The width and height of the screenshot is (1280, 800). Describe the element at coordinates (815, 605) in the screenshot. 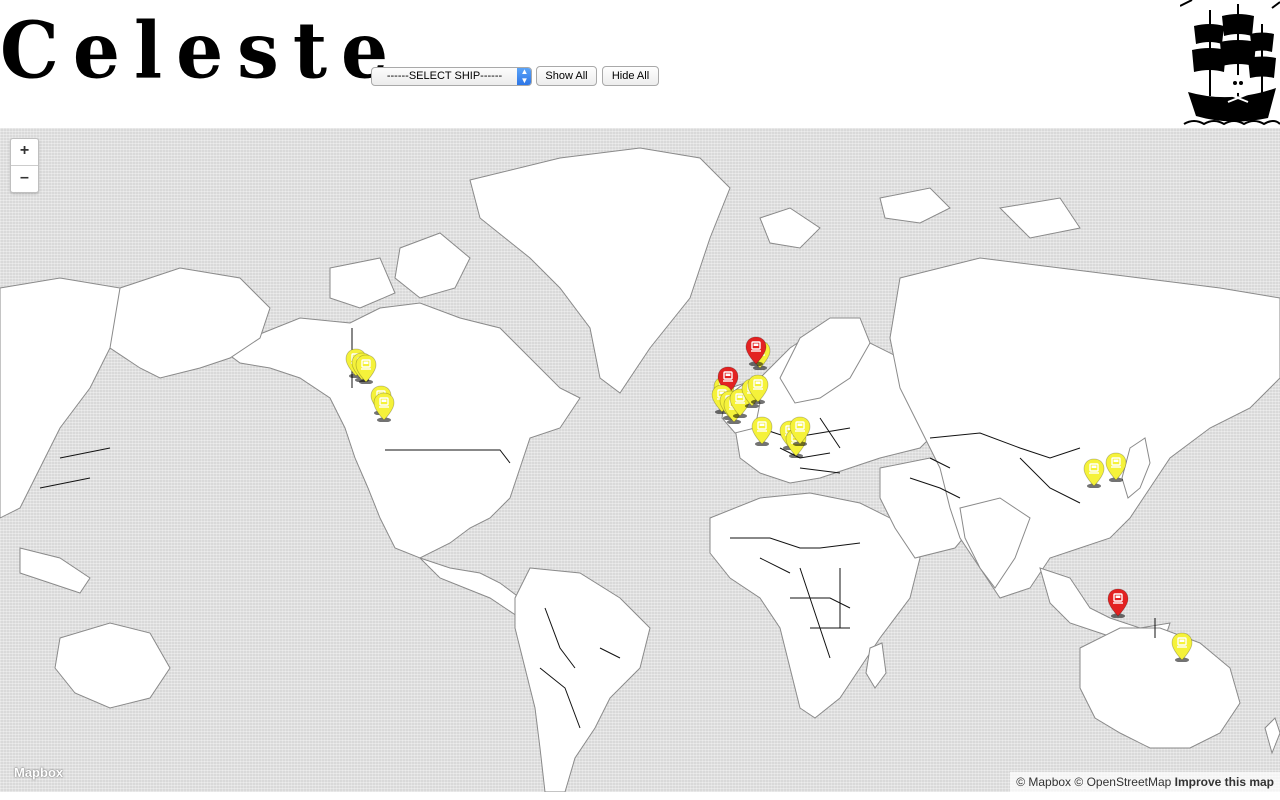

I see `land-africa` at that location.